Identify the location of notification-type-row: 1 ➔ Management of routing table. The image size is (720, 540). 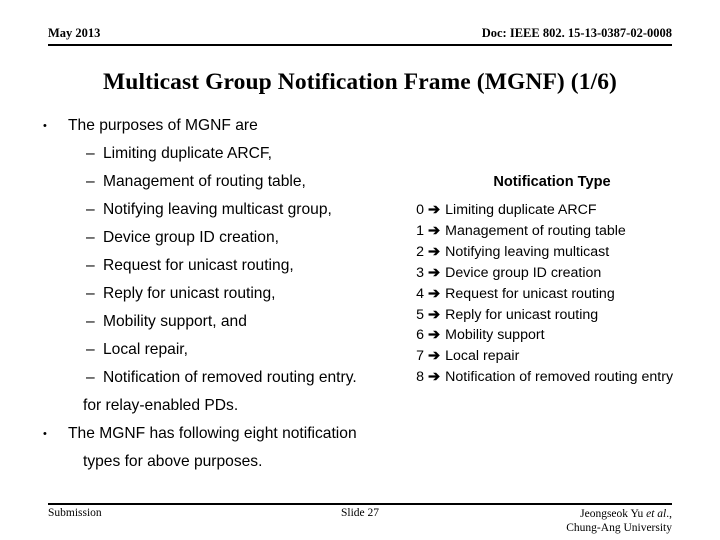
(564, 231).